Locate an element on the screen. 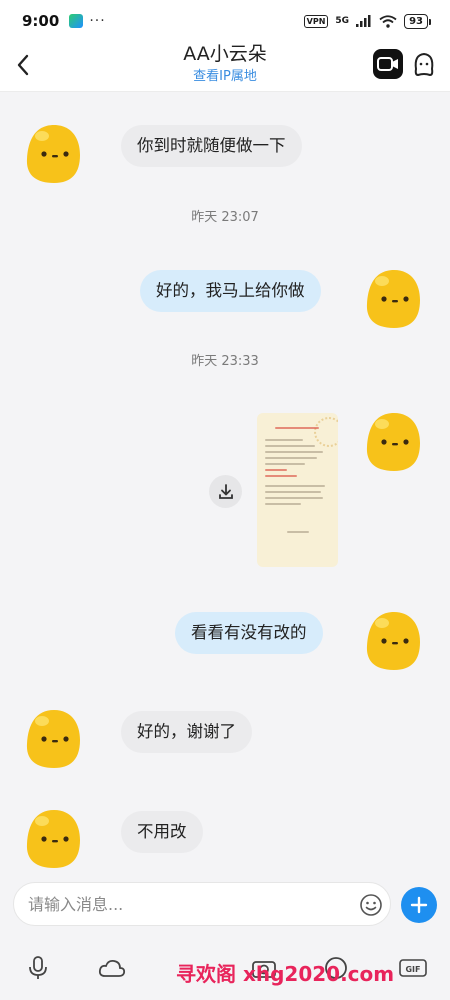 The width and height of the screenshot is (450, 1000). gif-icon: GIF is located at coordinates (413, 968).